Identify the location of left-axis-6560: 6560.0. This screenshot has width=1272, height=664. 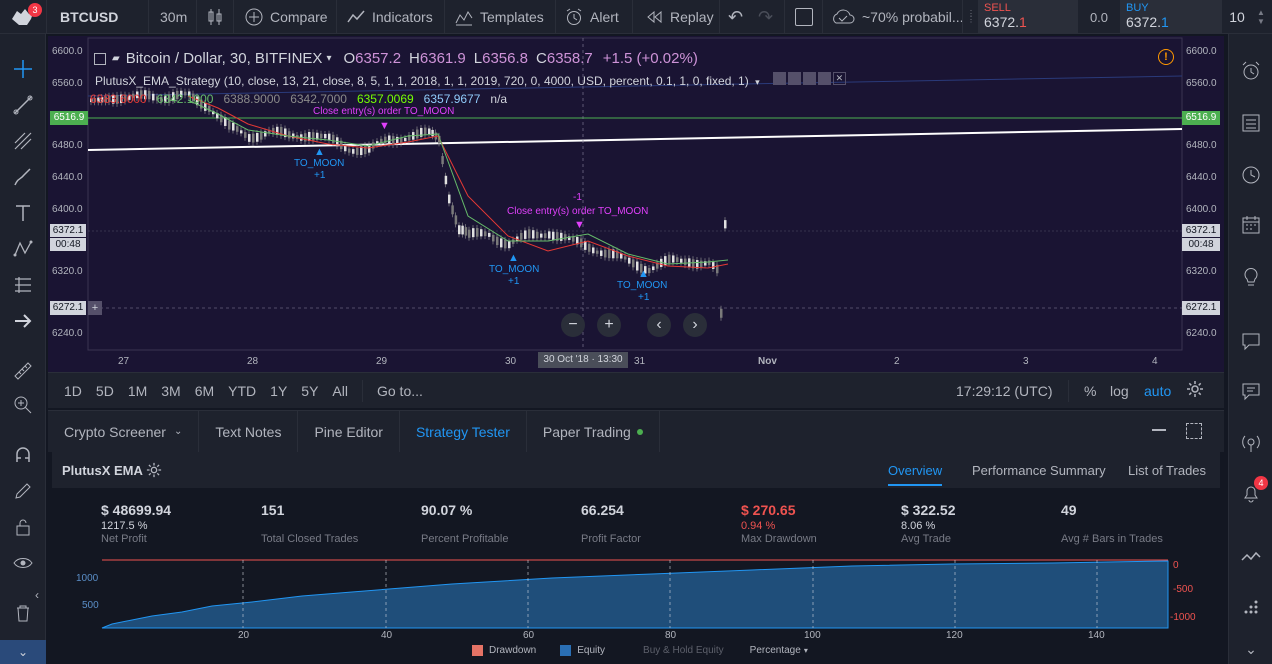
(67, 83).